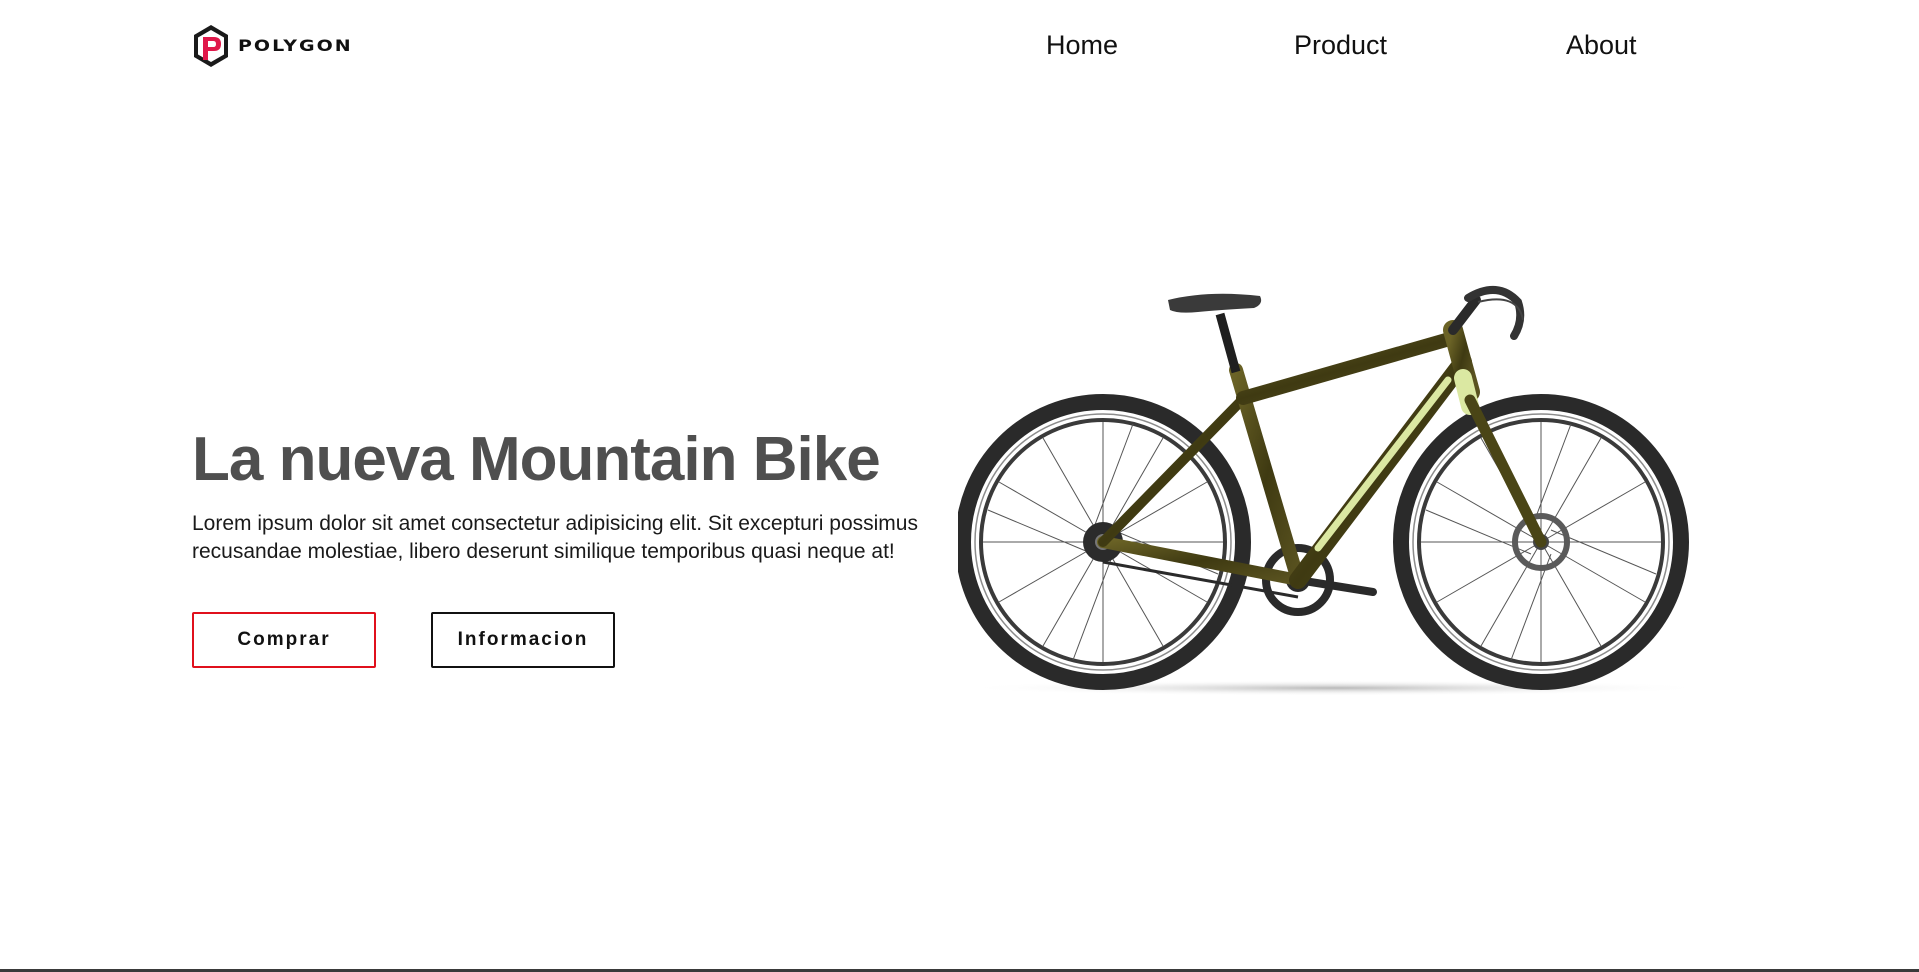  What do you see at coordinates (295, 46) in the screenshot?
I see `brand-name: POLYGON` at bounding box center [295, 46].